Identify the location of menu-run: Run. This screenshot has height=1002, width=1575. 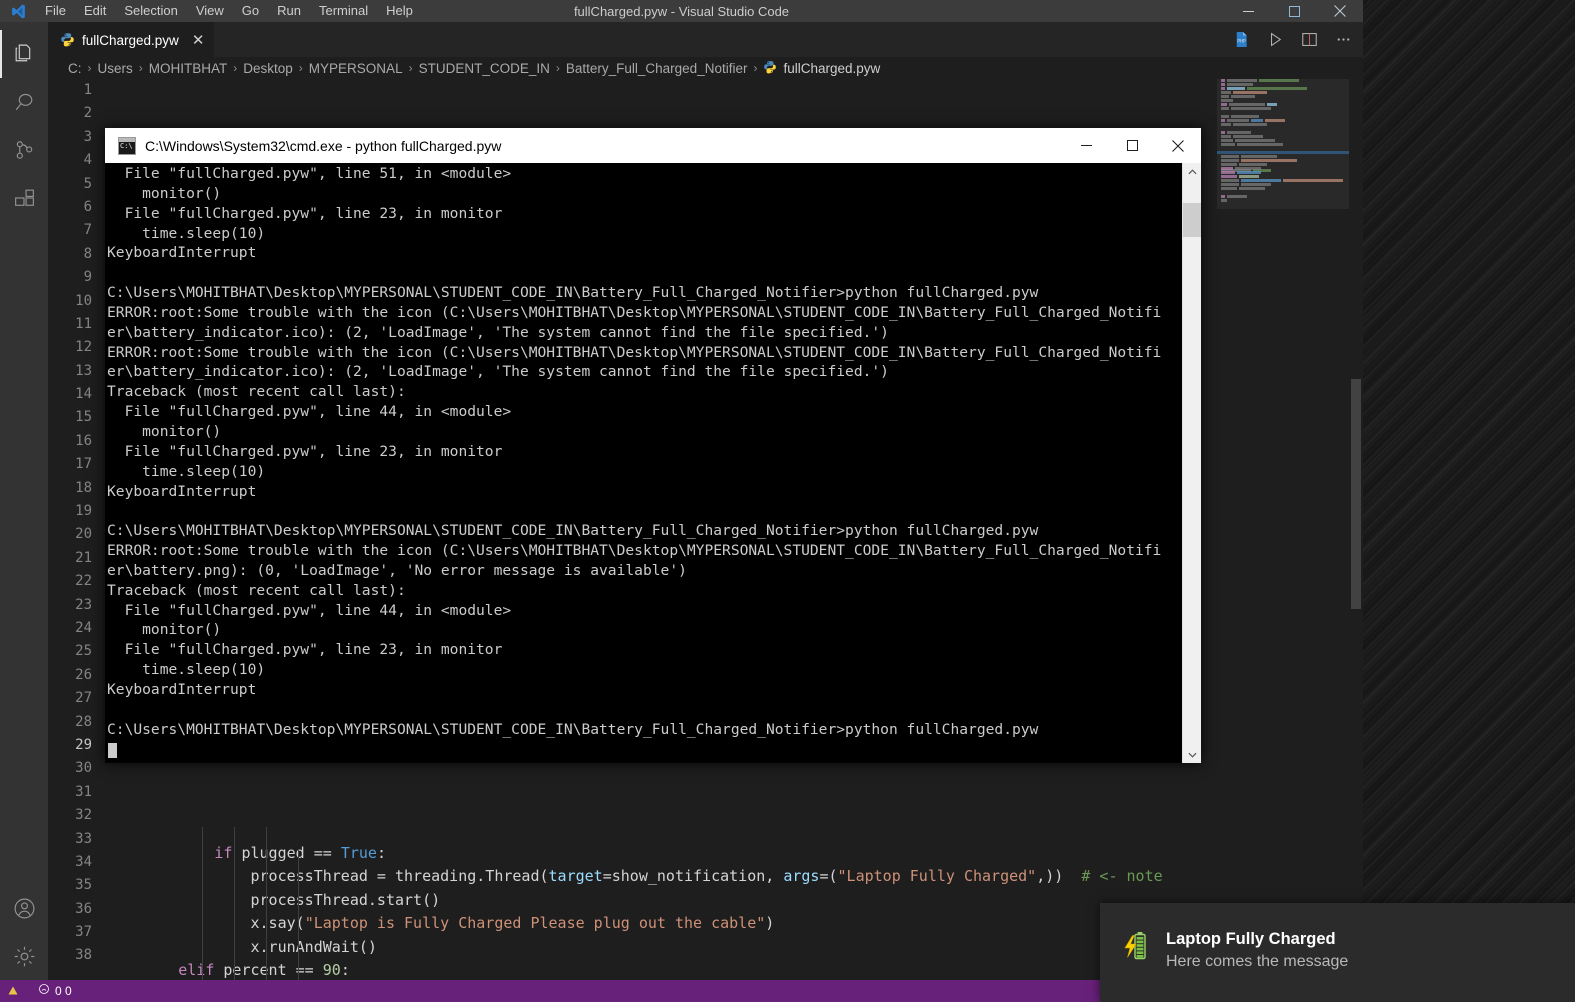
(289, 11).